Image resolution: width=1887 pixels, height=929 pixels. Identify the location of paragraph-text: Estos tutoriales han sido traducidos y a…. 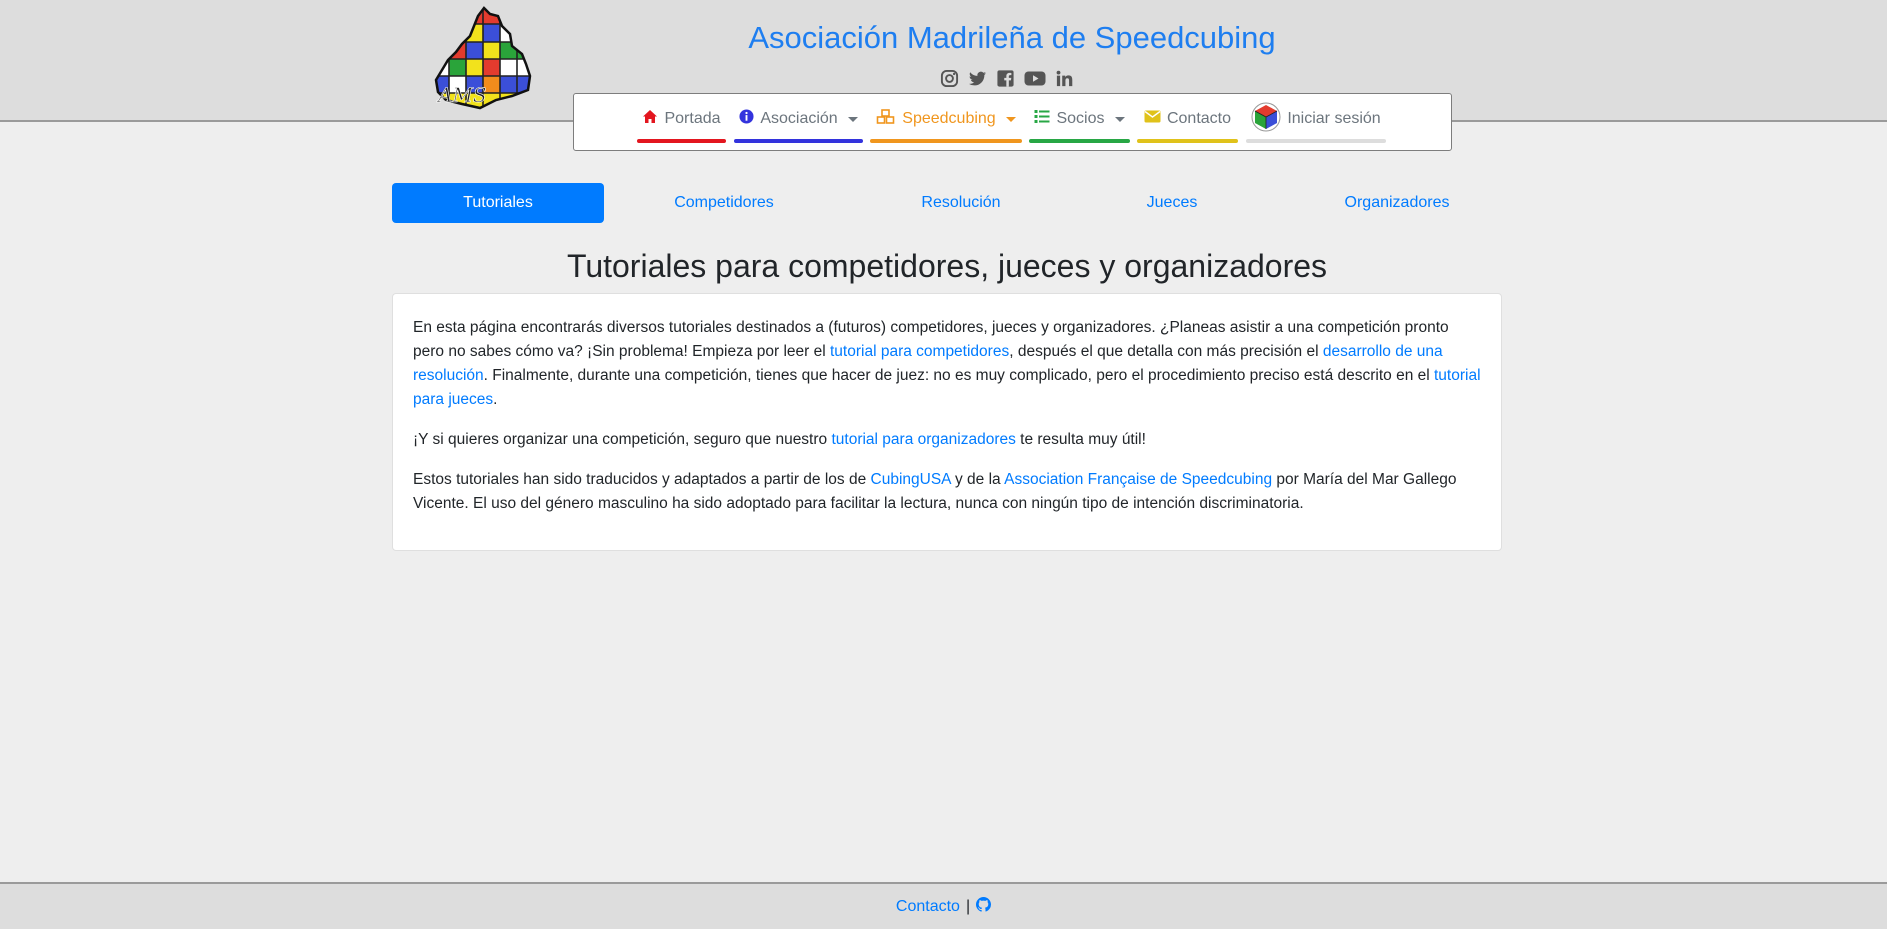
(642, 479).